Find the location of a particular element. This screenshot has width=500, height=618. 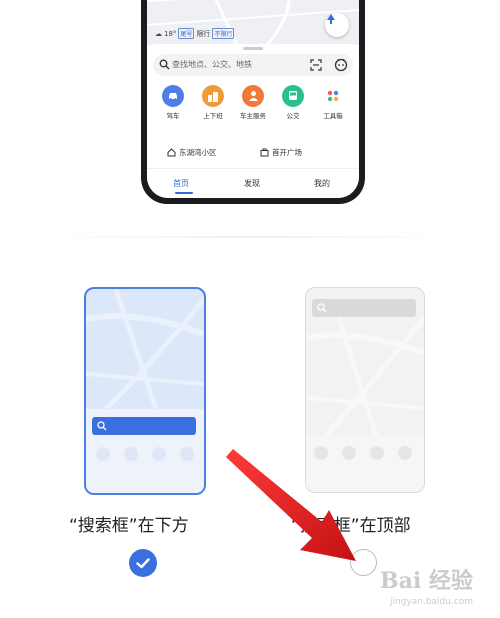

search-box: 查找地点、公交、地铁 is located at coordinates (253, 65).